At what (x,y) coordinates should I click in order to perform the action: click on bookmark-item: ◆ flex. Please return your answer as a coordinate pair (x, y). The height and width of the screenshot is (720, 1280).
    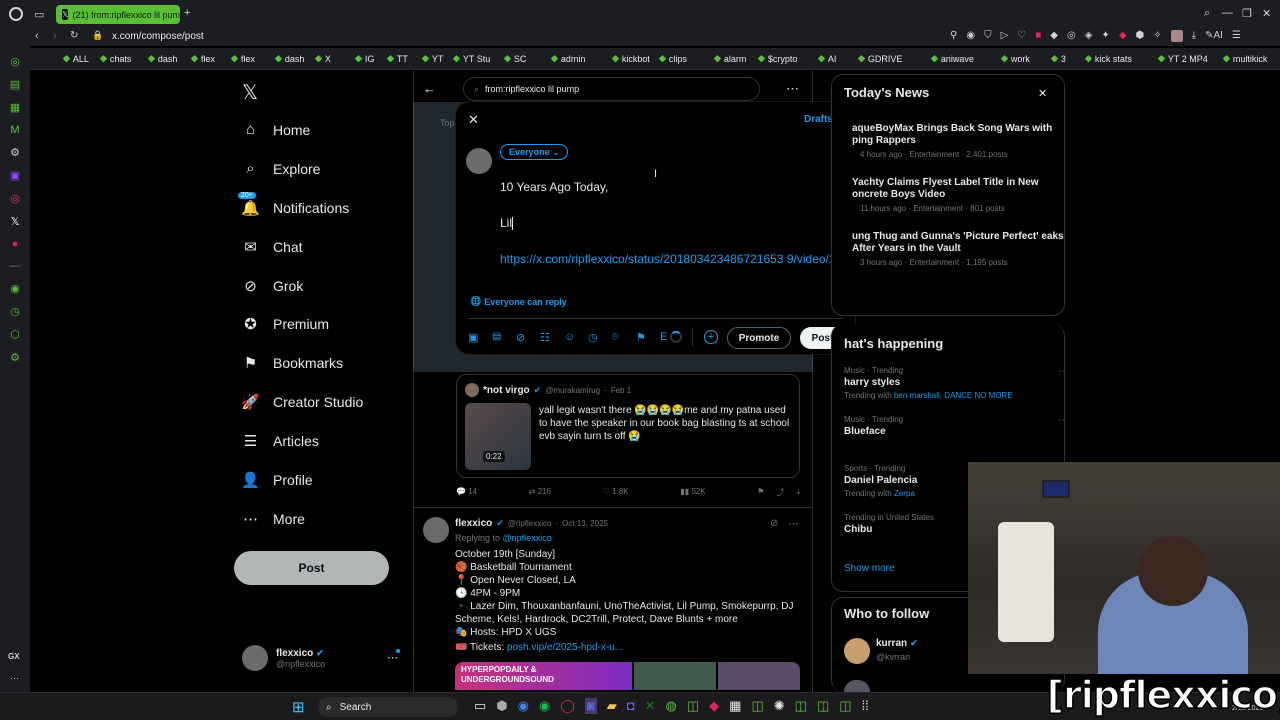
    Looking at the image, I should click on (203, 58).